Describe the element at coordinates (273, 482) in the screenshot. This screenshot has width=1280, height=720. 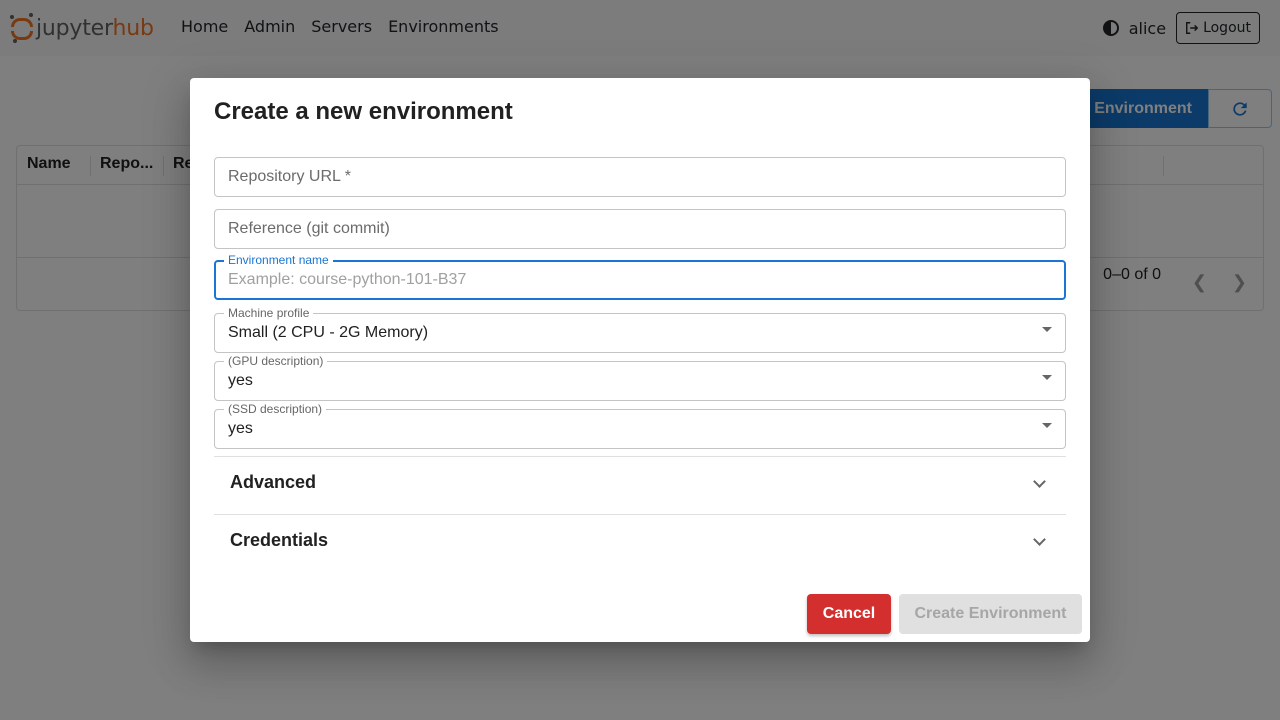
I see `advanced-accordion-label: Advanced` at that location.